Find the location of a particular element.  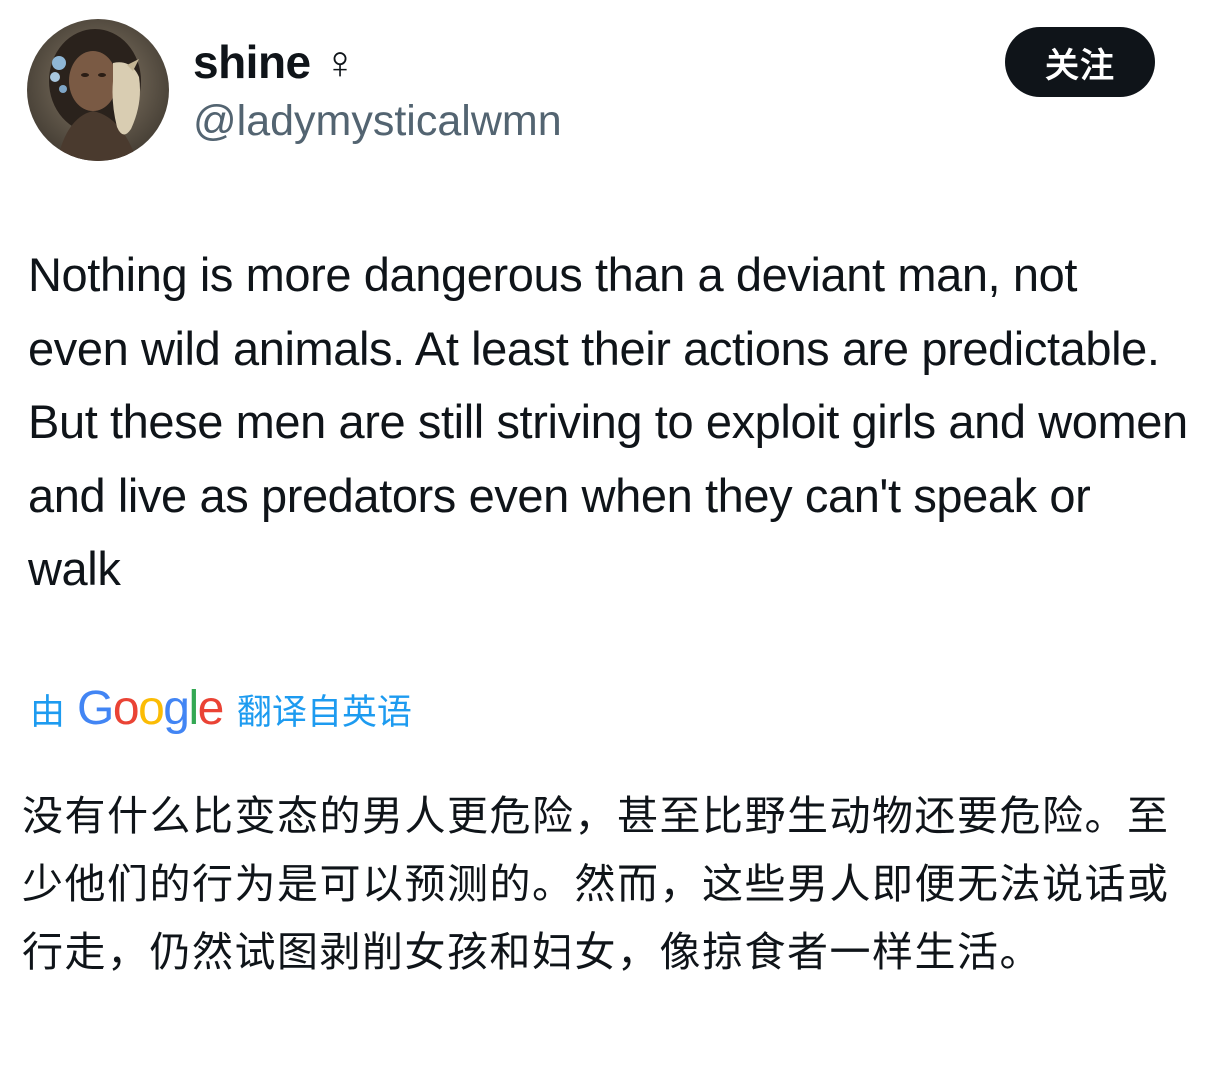

translation-suffix: 翻译自英语 is located at coordinates (324, 712).